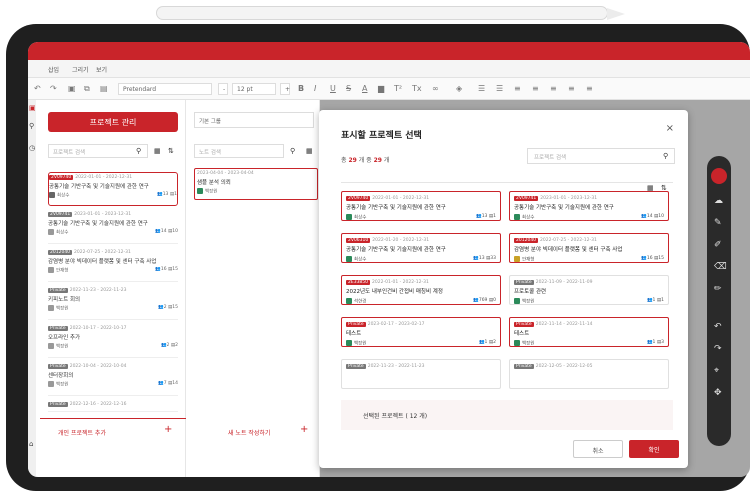 The image size is (750, 491). I want to click on member-count: 2, so click(165, 307).